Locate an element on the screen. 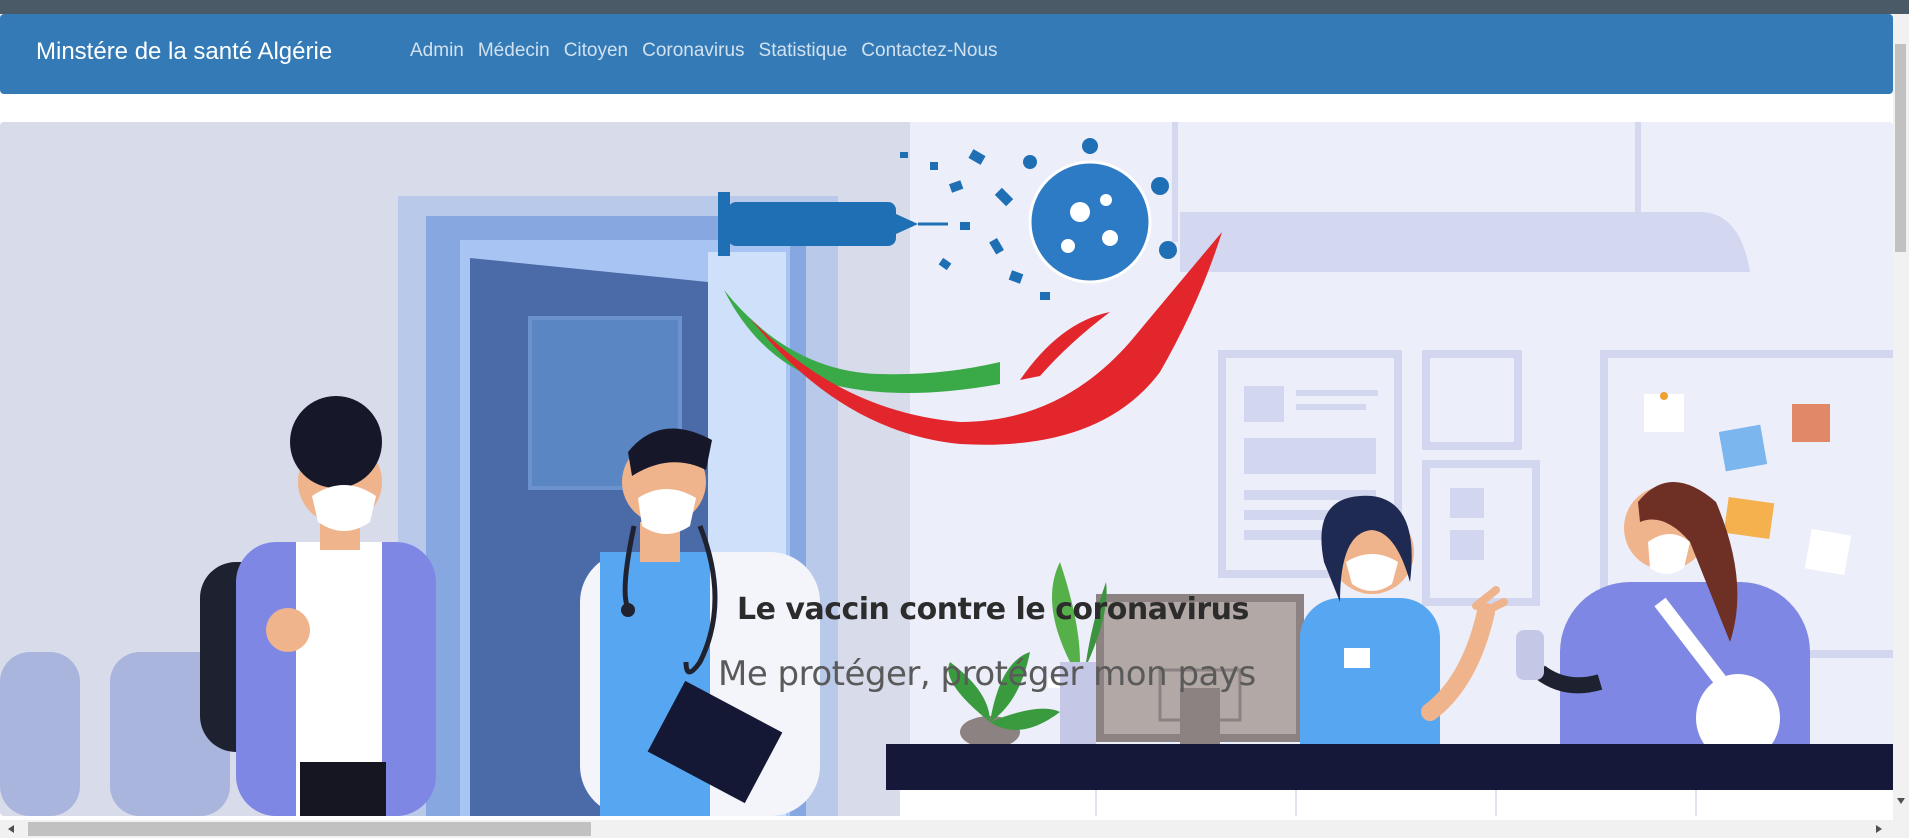 The width and height of the screenshot is (1909, 838). vertical-scroll-thumb is located at coordinates (1900, 148).